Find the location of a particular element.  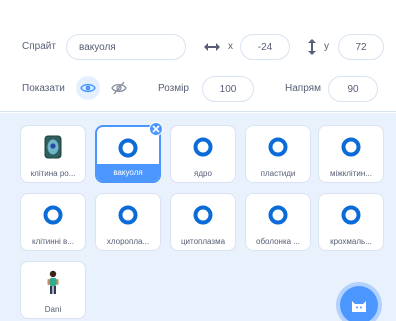

show-sprite-eye-icon is located at coordinates (88, 88).